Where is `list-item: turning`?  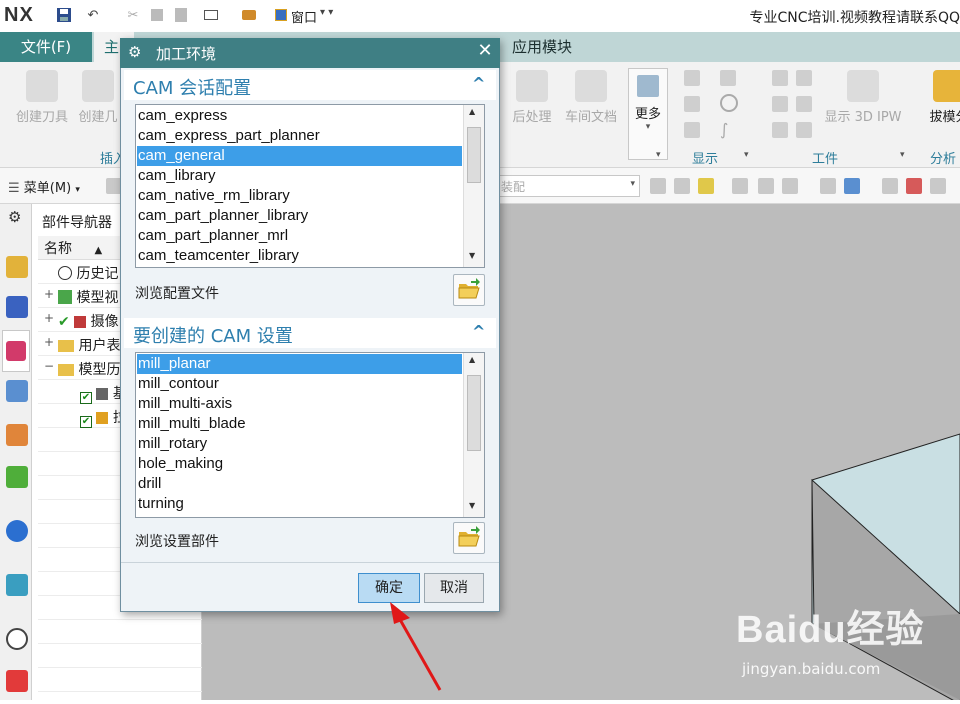 list-item: turning is located at coordinates (299, 504).